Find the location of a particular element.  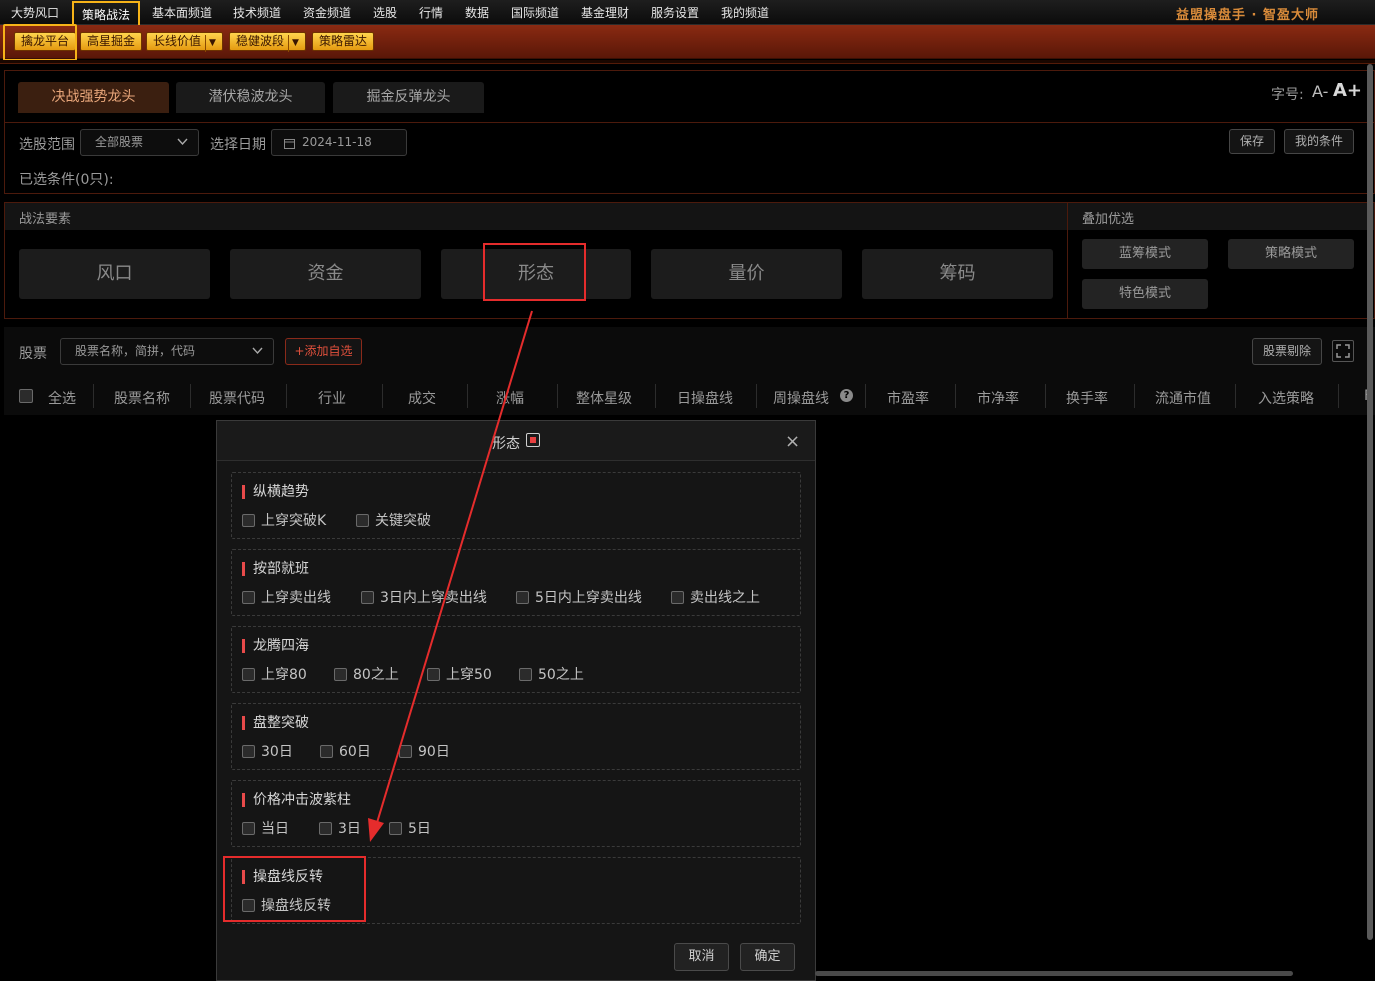

vertical-scrollbar is located at coordinates (1370, 502).